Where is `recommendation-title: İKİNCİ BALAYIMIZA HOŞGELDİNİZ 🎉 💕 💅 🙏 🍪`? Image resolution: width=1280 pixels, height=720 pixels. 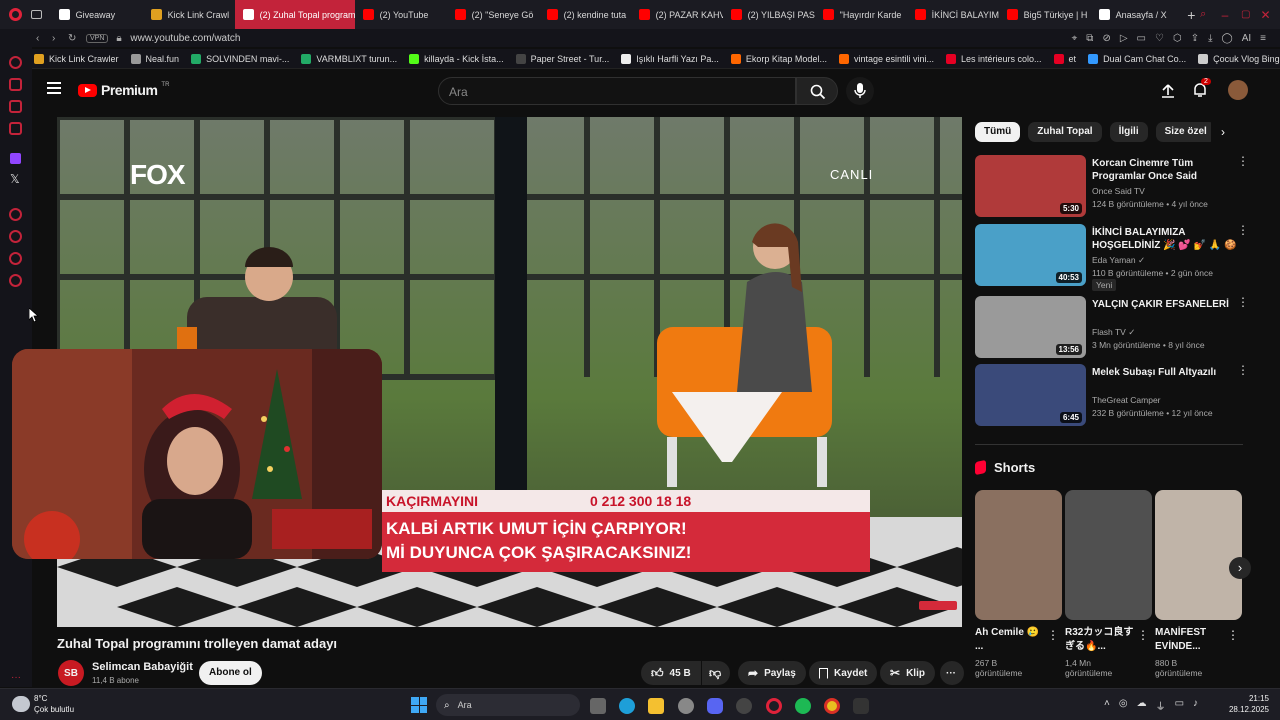
recommendation-title: İKİNCİ BALAYIMIZA HOŞGELDİNİZ 🎉 💕 💅 🙏 🍪 is located at coordinates (1166, 239).